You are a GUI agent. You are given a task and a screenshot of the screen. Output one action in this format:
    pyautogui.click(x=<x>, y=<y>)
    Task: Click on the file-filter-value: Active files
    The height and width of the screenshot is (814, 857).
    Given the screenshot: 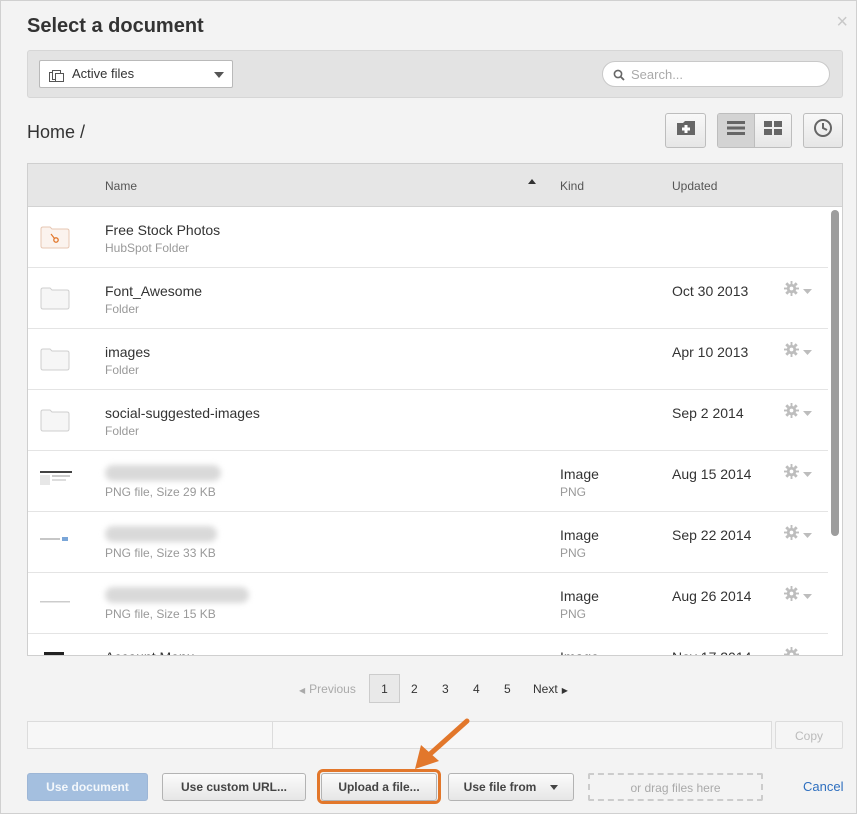 What is the action you would take?
    pyautogui.click(x=103, y=73)
    